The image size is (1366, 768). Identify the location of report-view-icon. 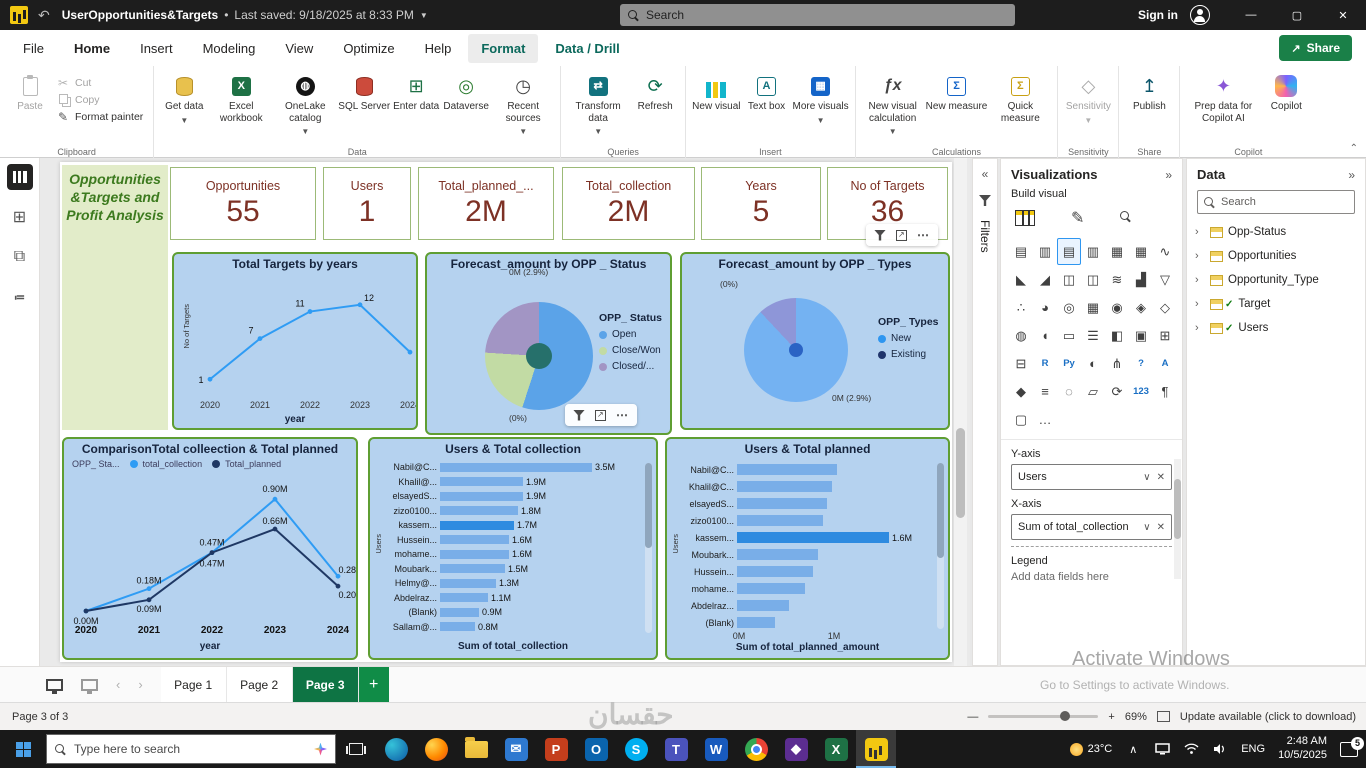
(19, 177).